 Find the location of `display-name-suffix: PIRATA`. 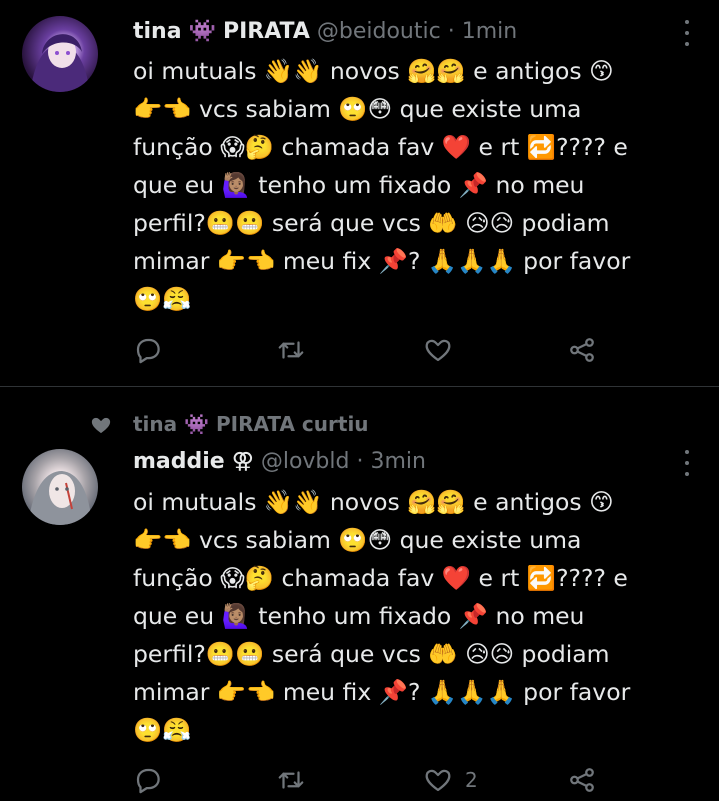

display-name-suffix: PIRATA is located at coordinates (266, 31).